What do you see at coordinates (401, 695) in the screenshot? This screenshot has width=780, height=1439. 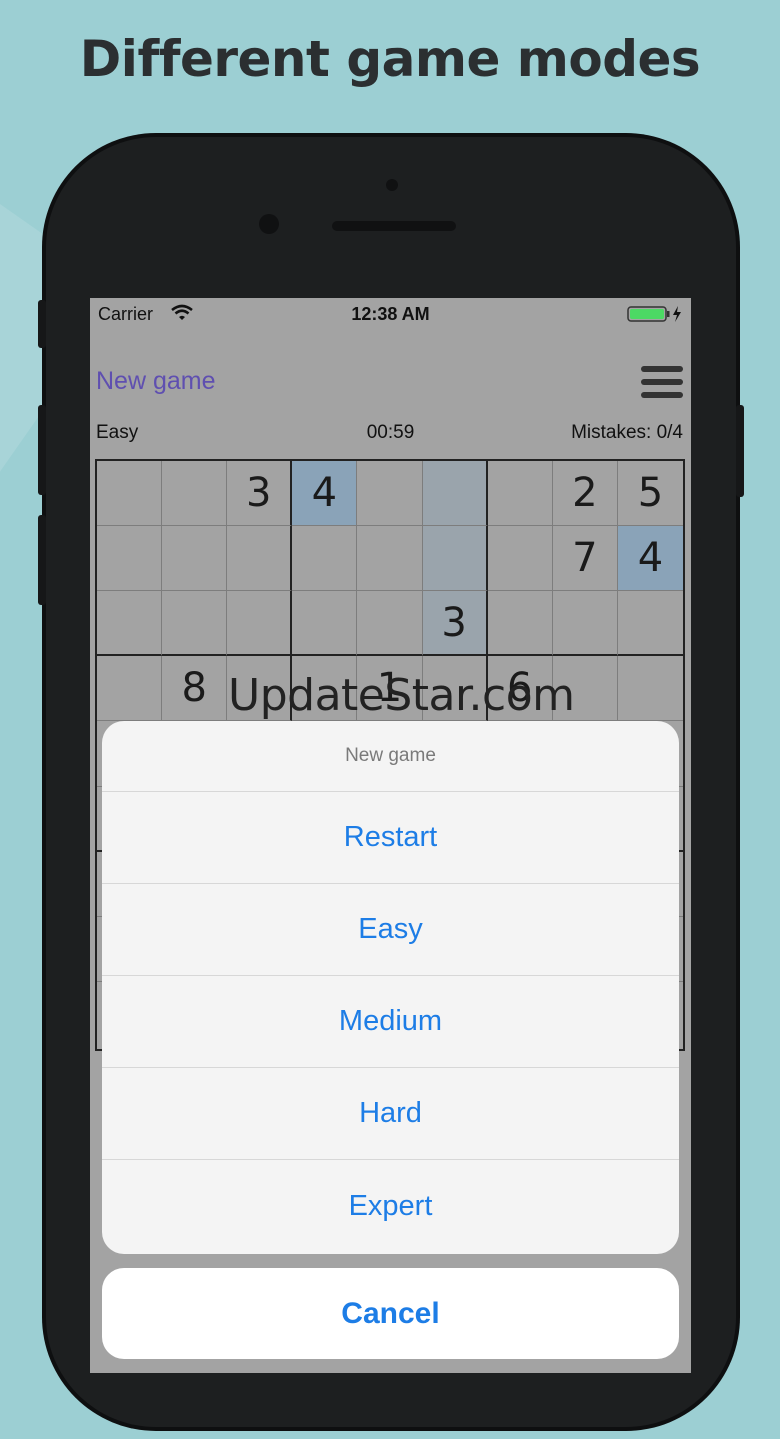 I see `watermark-text: UpdateStar.com` at bounding box center [401, 695].